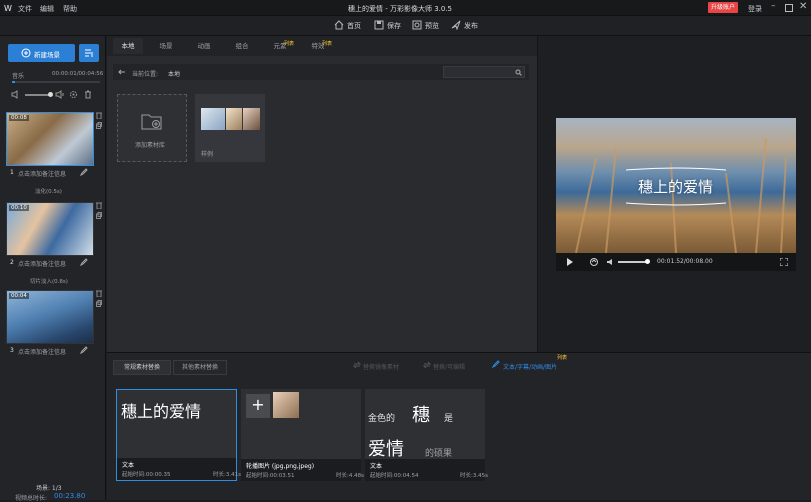  I want to click on card-start: 起始时间:00:04.54, so click(394, 476).